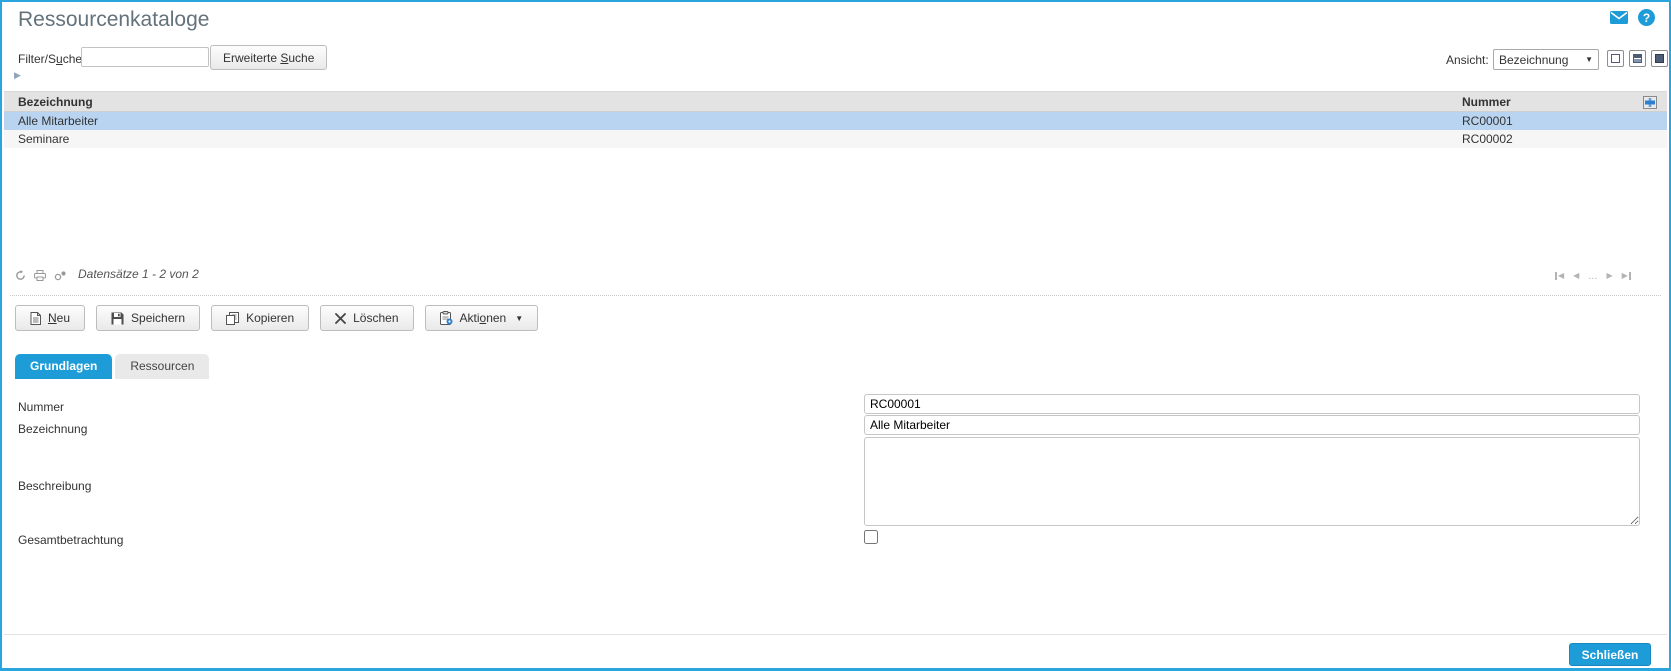 This screenshot has height=671, width=1671. I want to click on save-button: Speichern, so click(148, 318).